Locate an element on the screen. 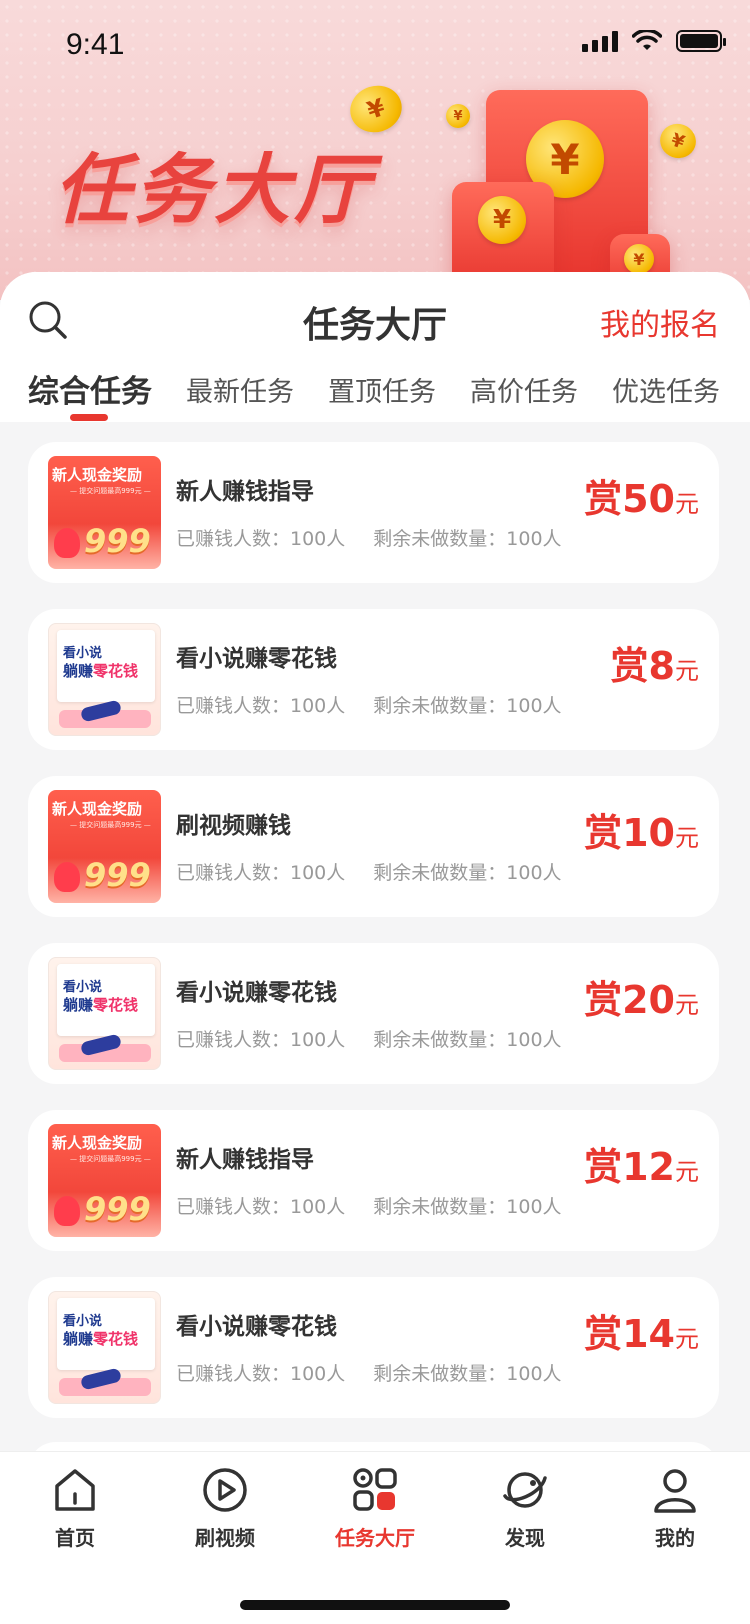  battery-icon is located at coordinates (701, 41).